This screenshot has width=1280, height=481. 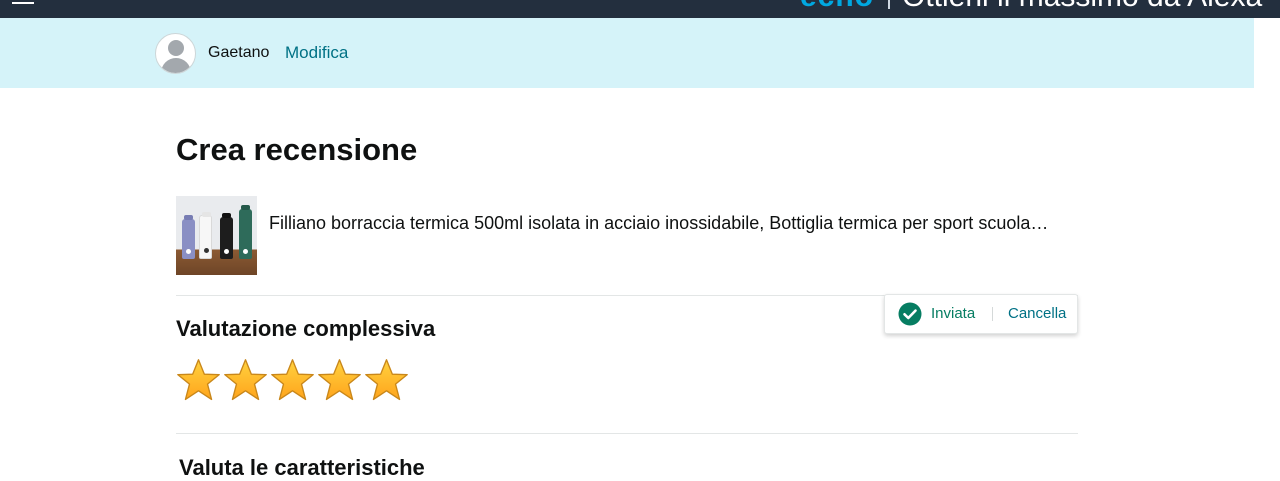 I want to click on top-navigation-bar: echo Ottieni il massimo da Alexa, so click(x=640, y=9).